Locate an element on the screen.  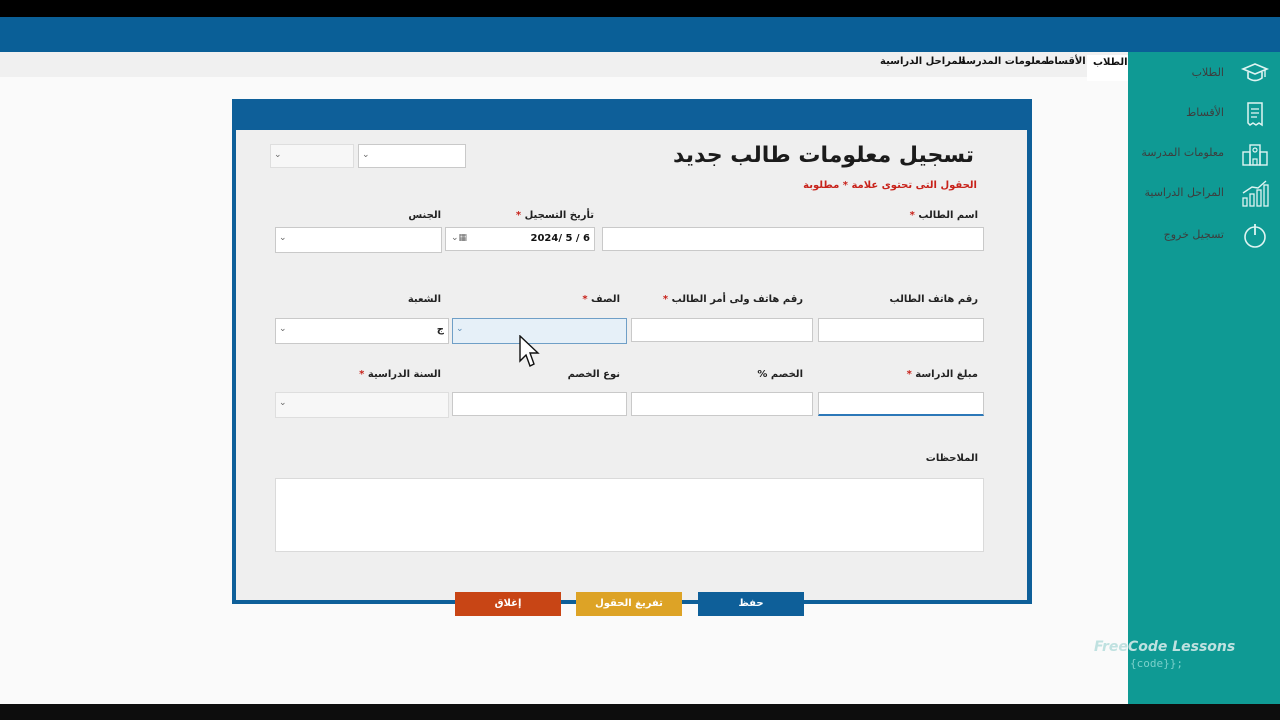
reg-date-value: 2024/ 5 / 6 is located at coordinates (560, 238).